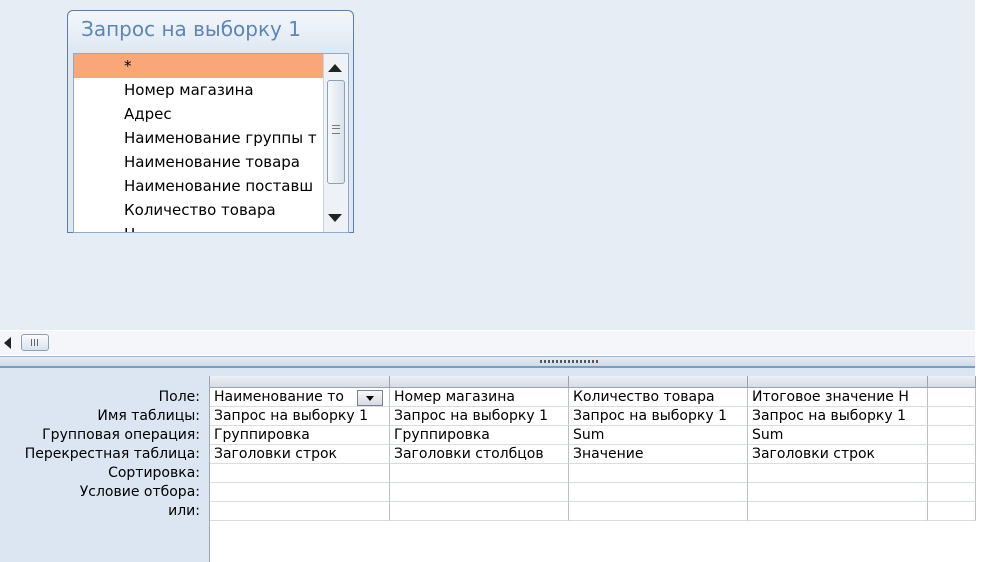  I want to click on grid-cell-field, so click(952, 397).